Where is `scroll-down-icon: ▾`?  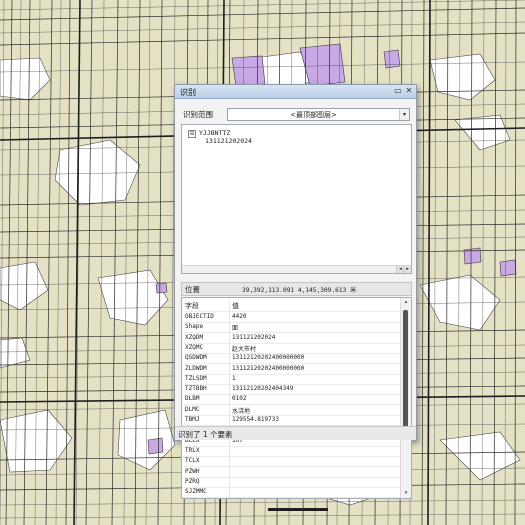 scroll-down-icon: ▾ is located at coordinates (406, 493).